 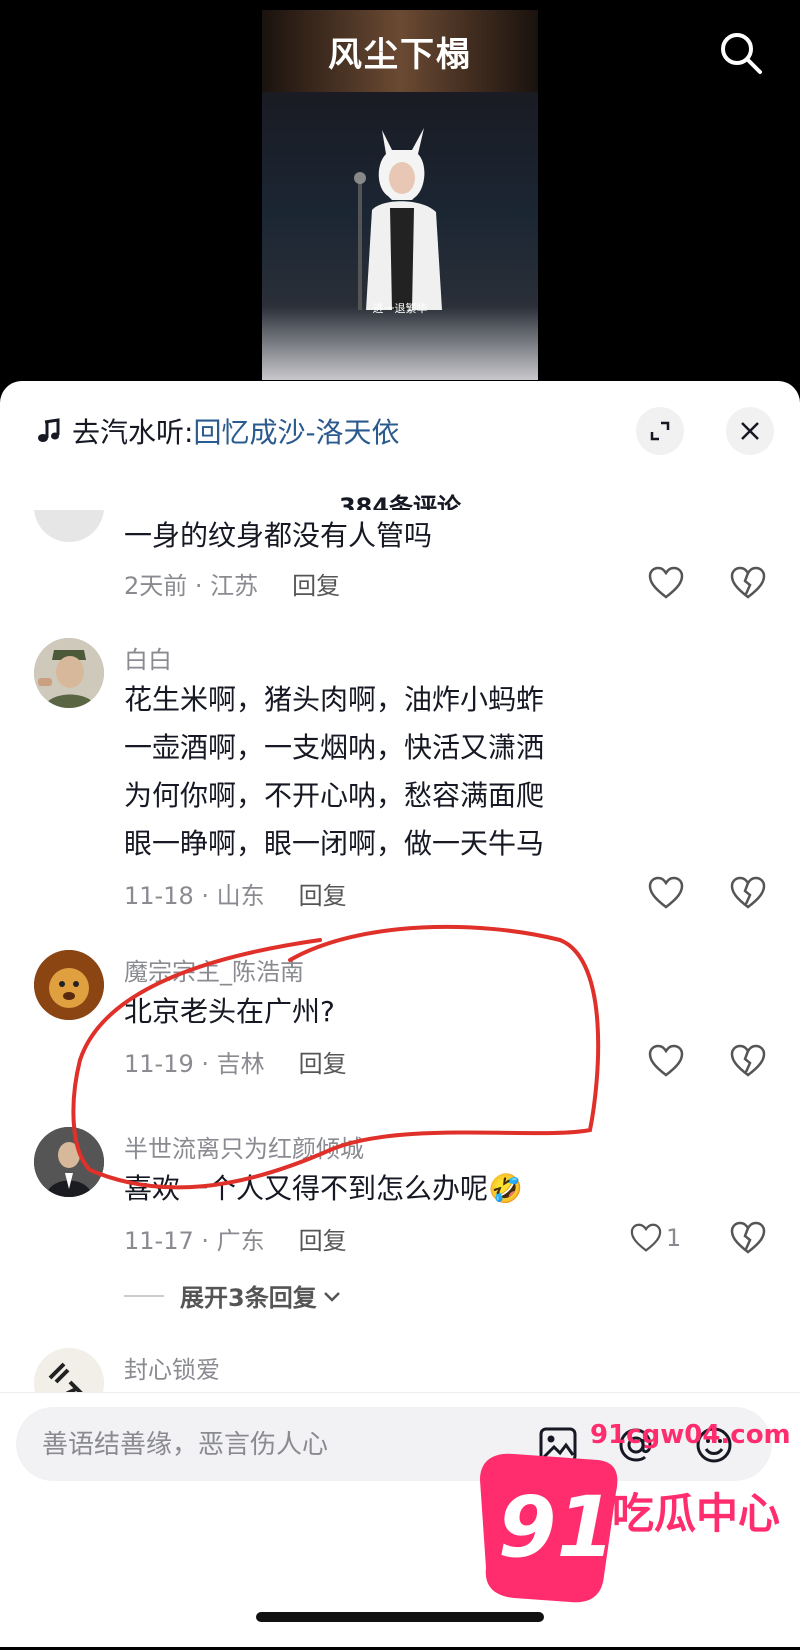 I want to click on comment-text: 北京老头在广州?, so click(x=229, y=1011).